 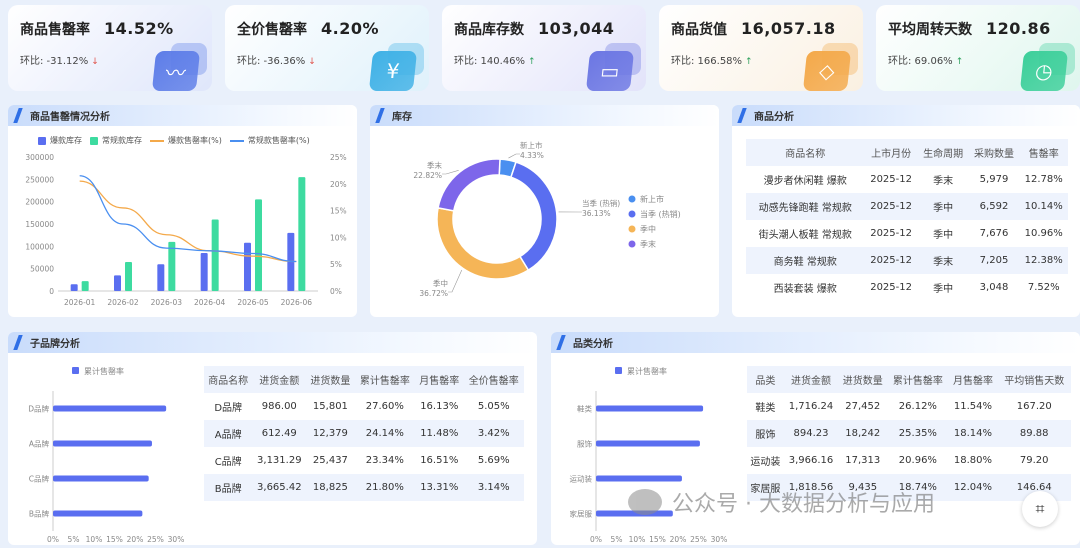 What do you see at coordinates (297, 302) in the screenshot?
I see `x-tick-label: 2026-06` at bounding box center [297, 302].